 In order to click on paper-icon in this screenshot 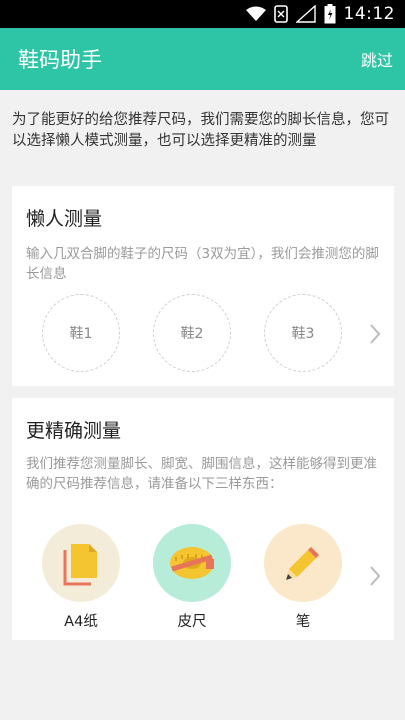, I will do `click(80, 565)`.